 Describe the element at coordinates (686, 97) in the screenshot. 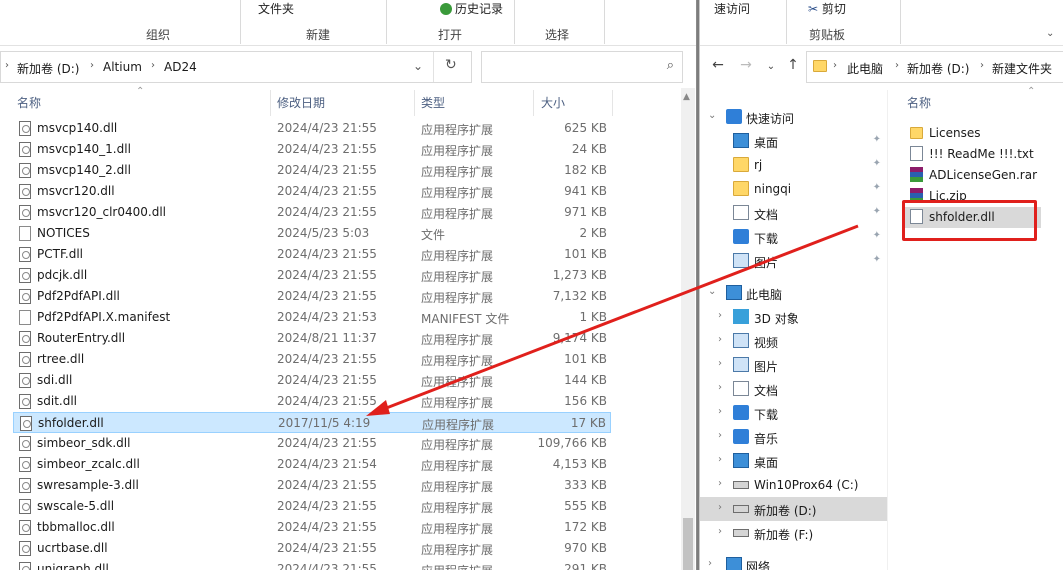

I see `scroll-up-arrow-icon: ▲` at that location.